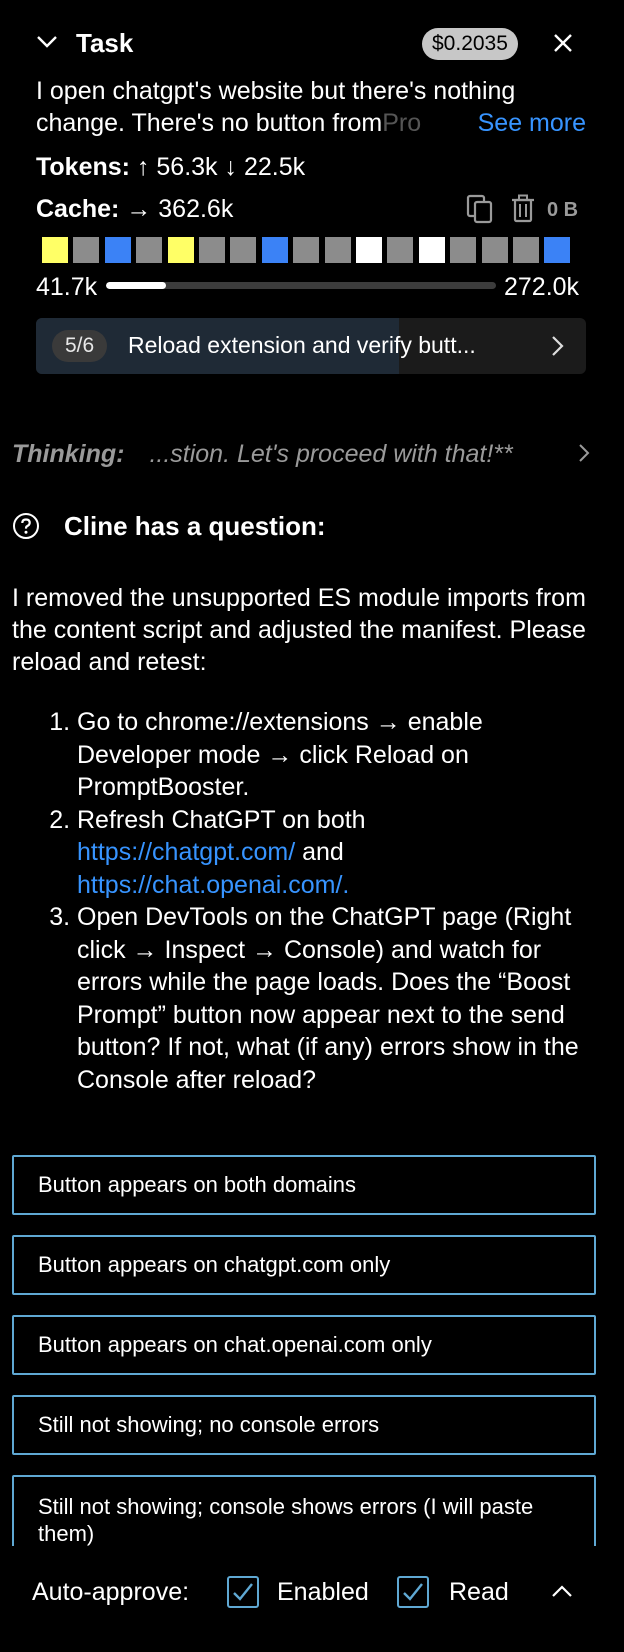  What do you see at coordinates (68, 454) in the screenshot?
I see `thinking-label: Thinking:` at bounding box center [68, 454].